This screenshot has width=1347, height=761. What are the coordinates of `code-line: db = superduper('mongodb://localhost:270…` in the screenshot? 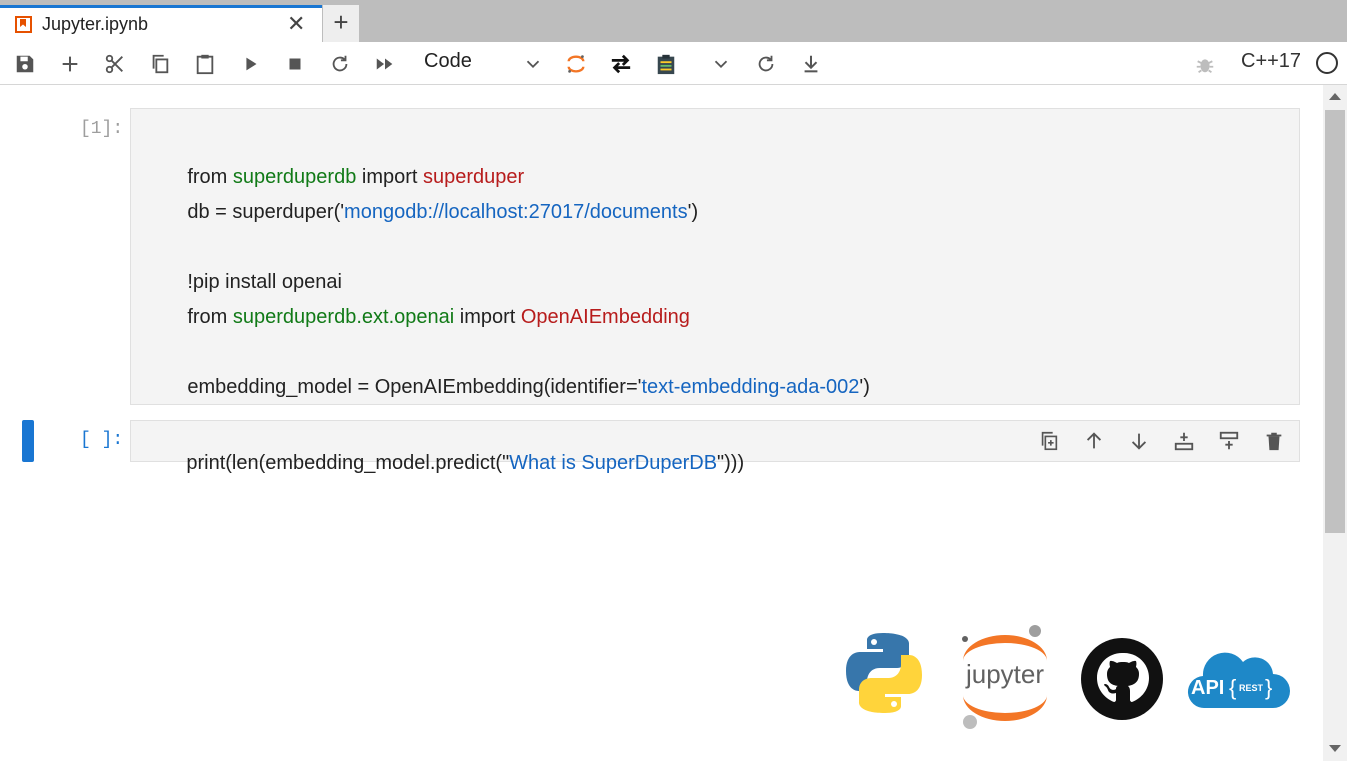 It's located at (426, 212).